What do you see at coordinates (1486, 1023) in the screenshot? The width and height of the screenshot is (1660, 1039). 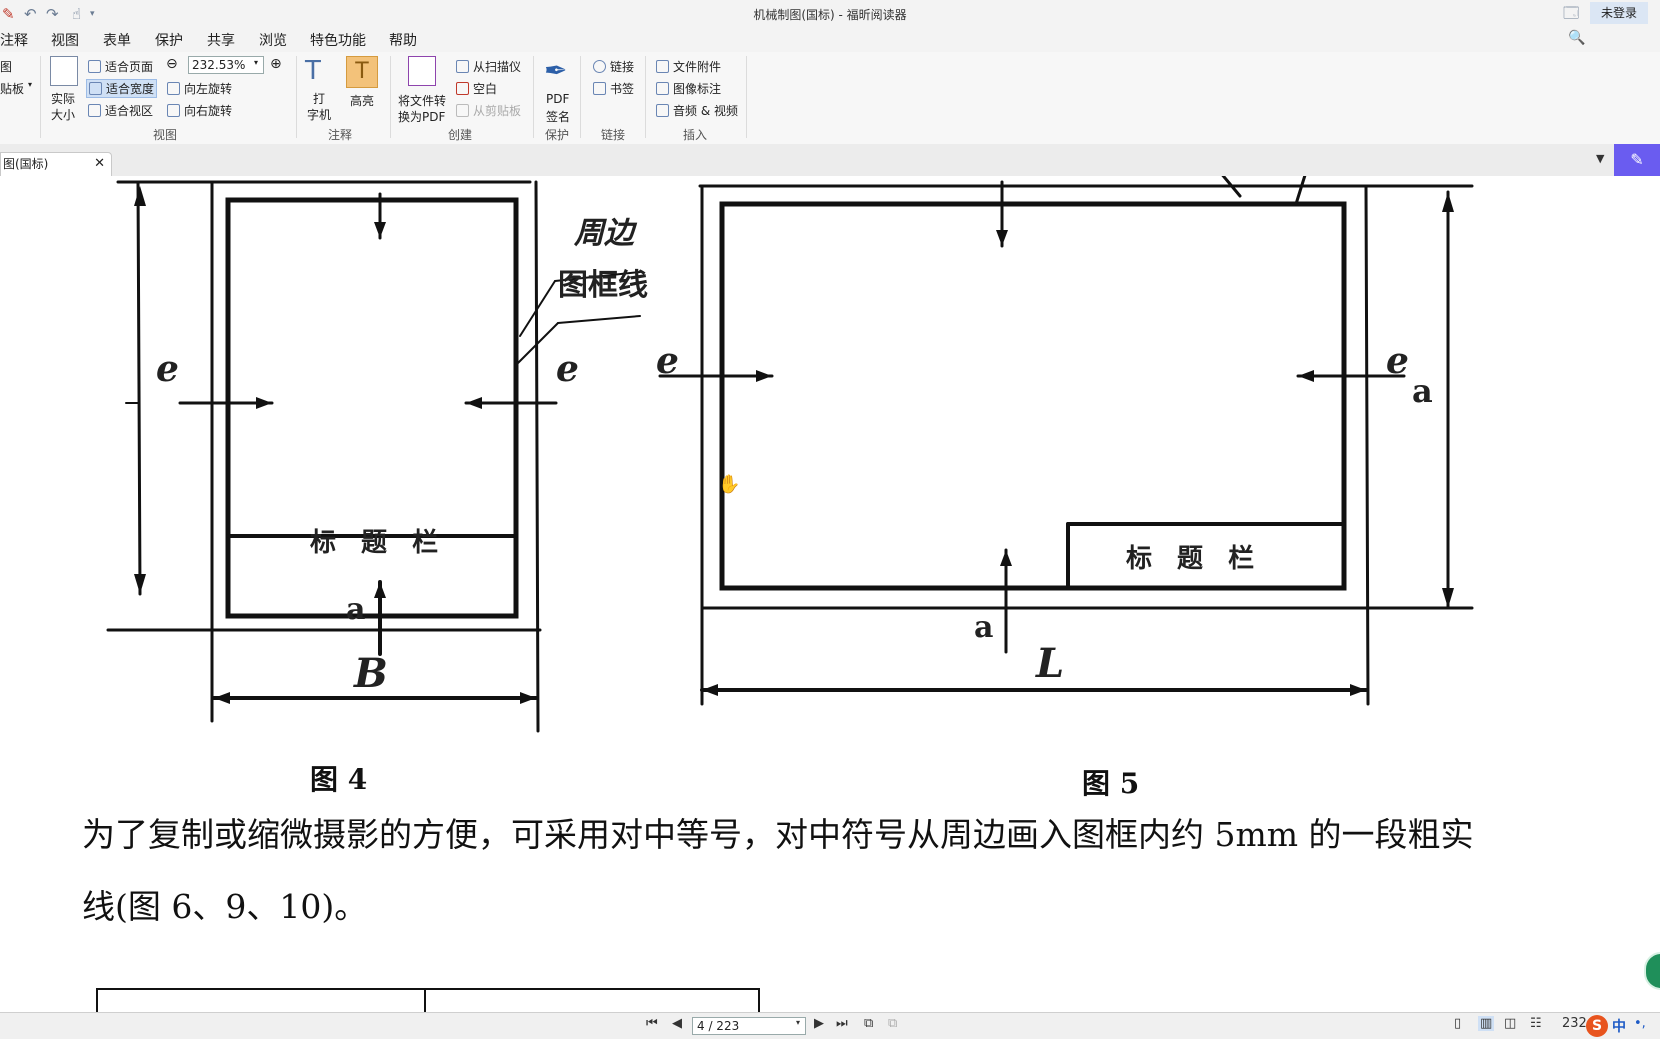 I see `continuous-page-icon: ▥` at bounding box center [1486, 1023].